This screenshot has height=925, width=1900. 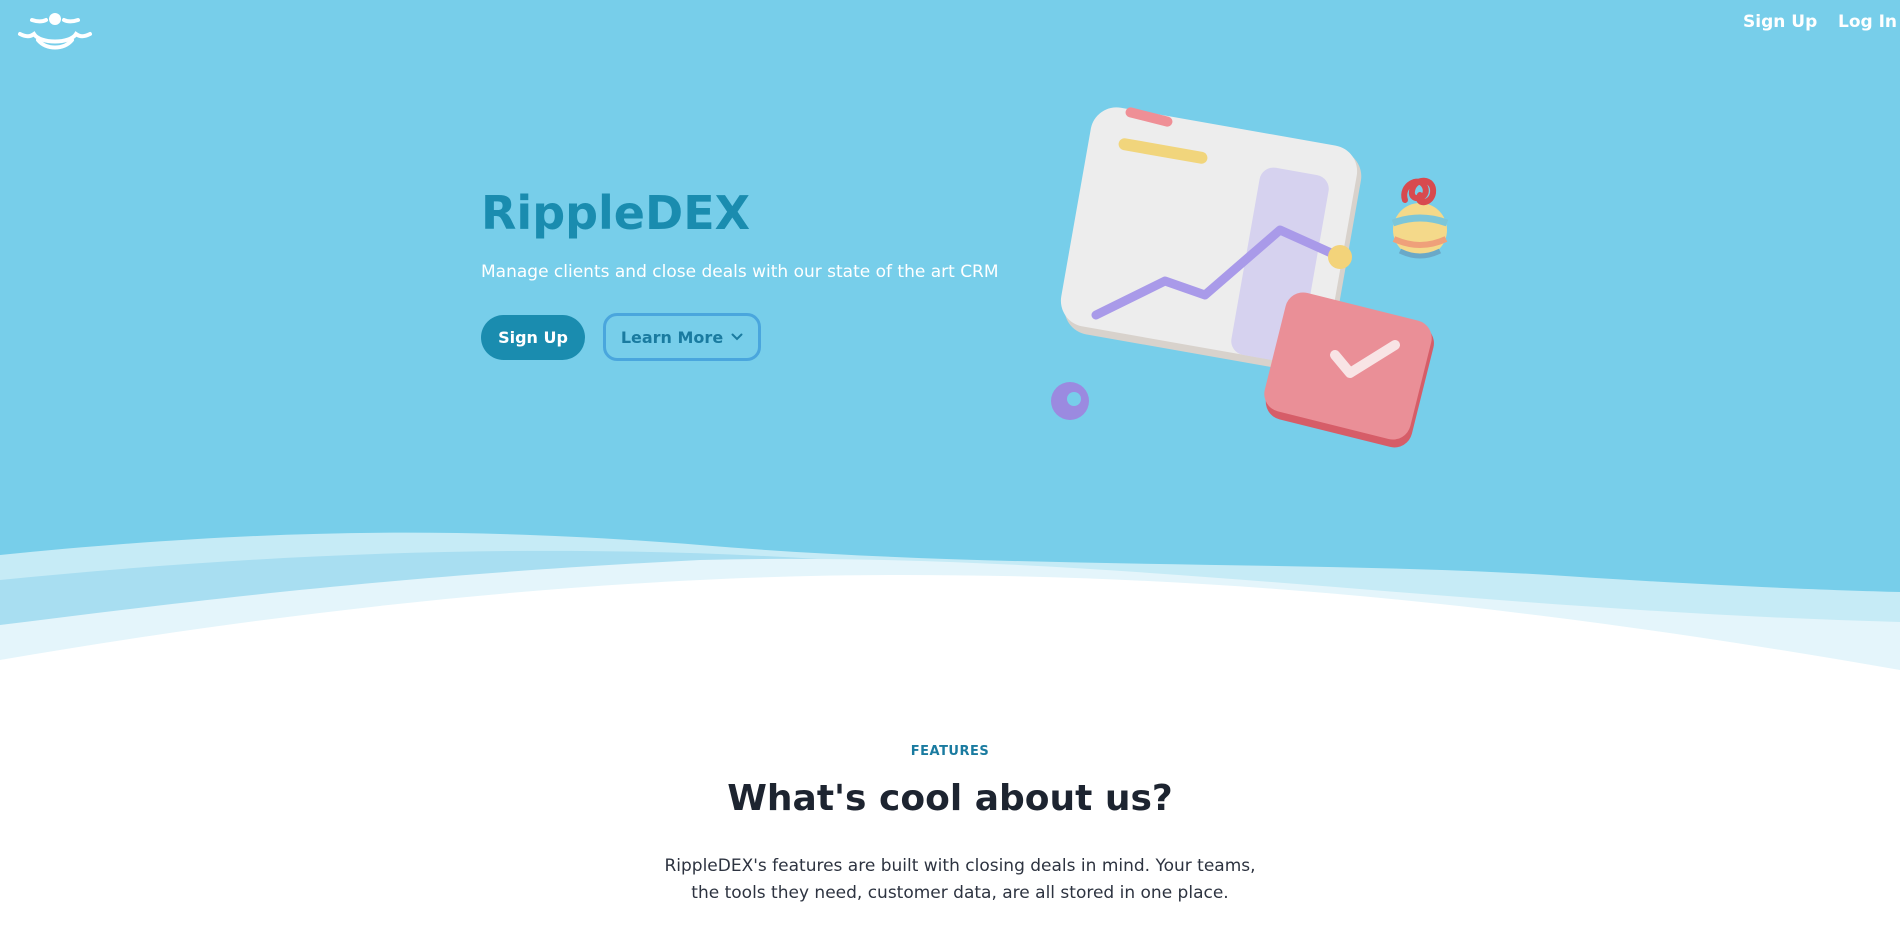 I want to click on hero-signup-label: Sign Up, so click(x=533, y=337).